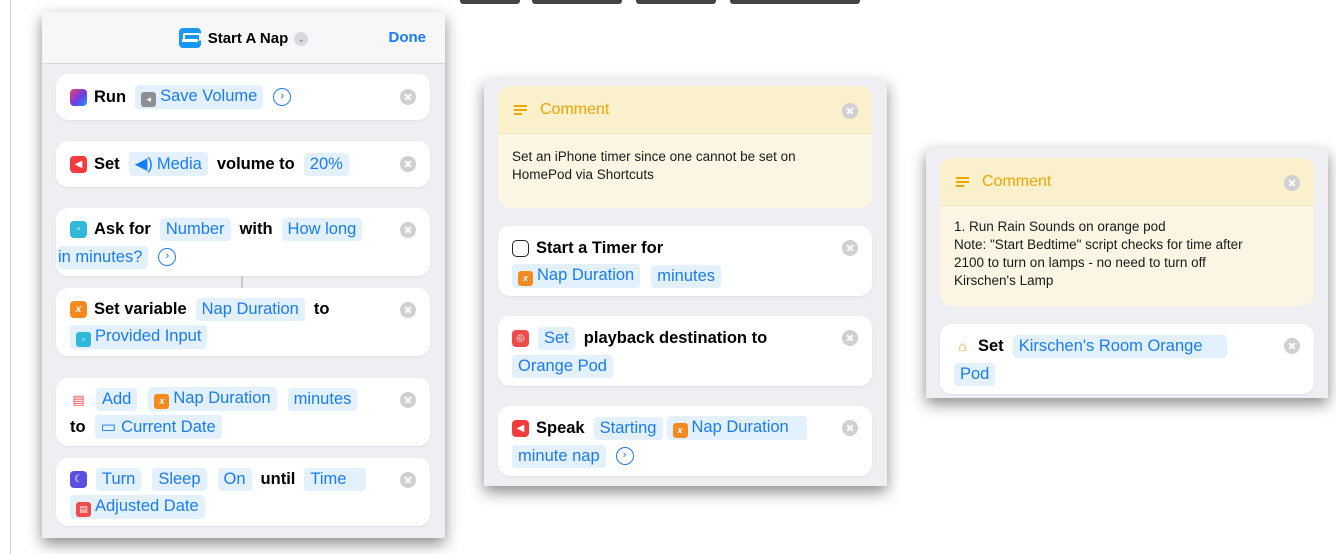 The image size is (1336, 554). I want to click on shortcuts-app-icon, so click(78, 97).